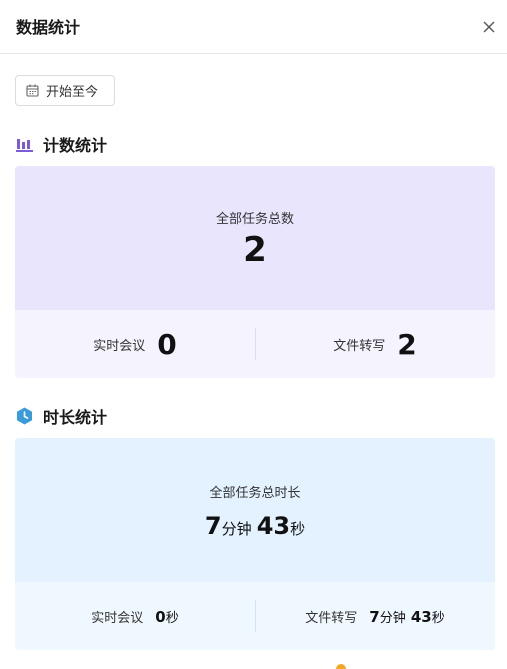  What do you see at coordinates (438, 618) in the screenshot?
I see `transcribe-duration-sec-unit: 秒` at bounding box center [438, 618].